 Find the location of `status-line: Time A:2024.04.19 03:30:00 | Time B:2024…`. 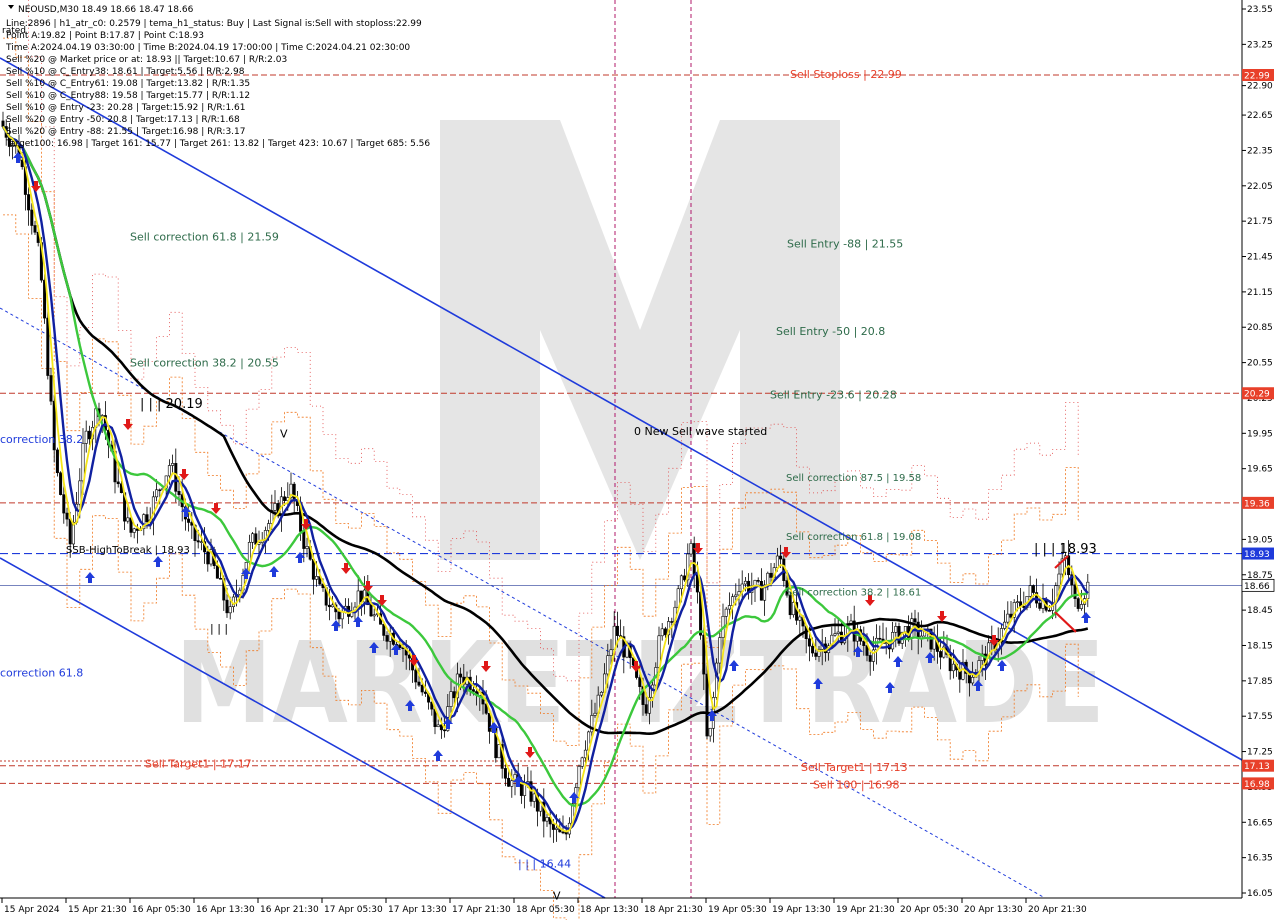

status-line: Time A:2024.04.19 03:30:00 | Time B:2024… is located at coordinates (207, 48).